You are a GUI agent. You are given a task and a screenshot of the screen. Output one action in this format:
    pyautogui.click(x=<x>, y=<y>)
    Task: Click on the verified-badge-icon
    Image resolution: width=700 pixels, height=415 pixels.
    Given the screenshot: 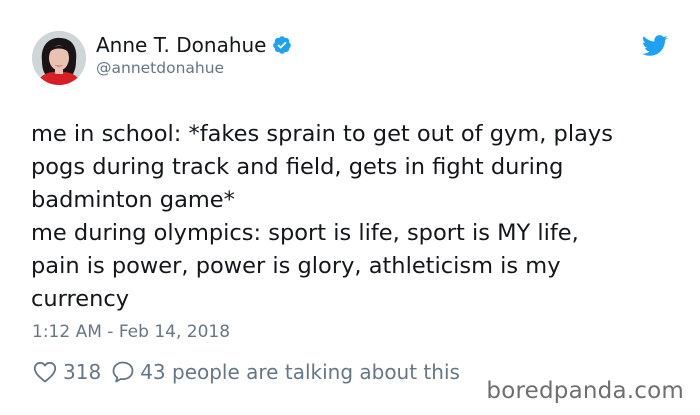 What is the action you would take?
    pyautogui.click(x=282, y=45)
    